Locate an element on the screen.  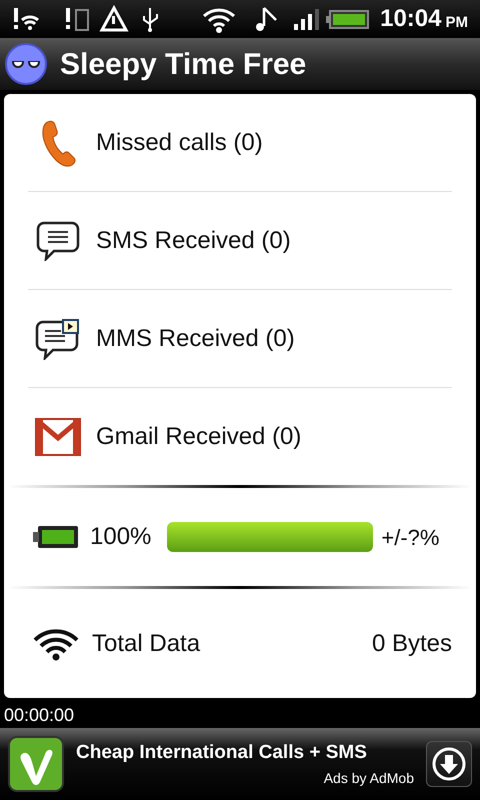
app-title: Sleepy Time Free is located at coordinates (183, 64).